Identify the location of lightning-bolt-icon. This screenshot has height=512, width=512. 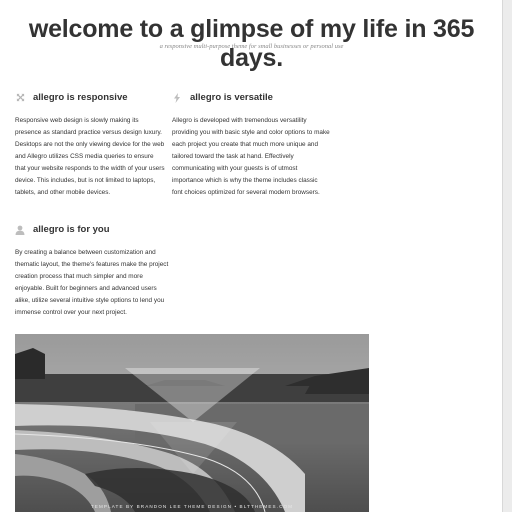
(177, 97).